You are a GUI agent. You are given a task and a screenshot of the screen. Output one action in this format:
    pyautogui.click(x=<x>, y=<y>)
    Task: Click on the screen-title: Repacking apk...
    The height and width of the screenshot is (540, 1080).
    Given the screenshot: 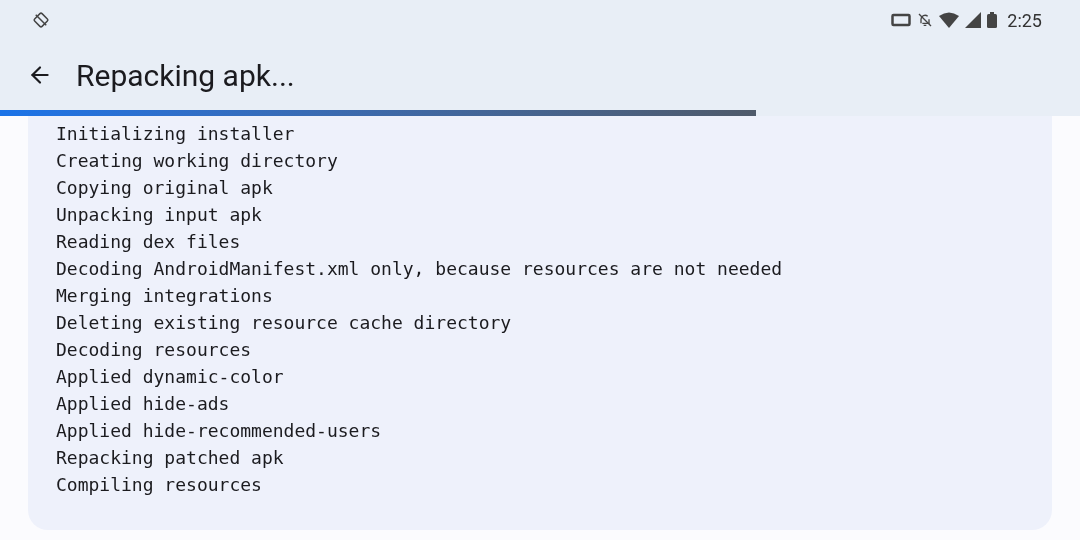 What is the action you would take?
    pyautogui.click(x=185, y=75)
    